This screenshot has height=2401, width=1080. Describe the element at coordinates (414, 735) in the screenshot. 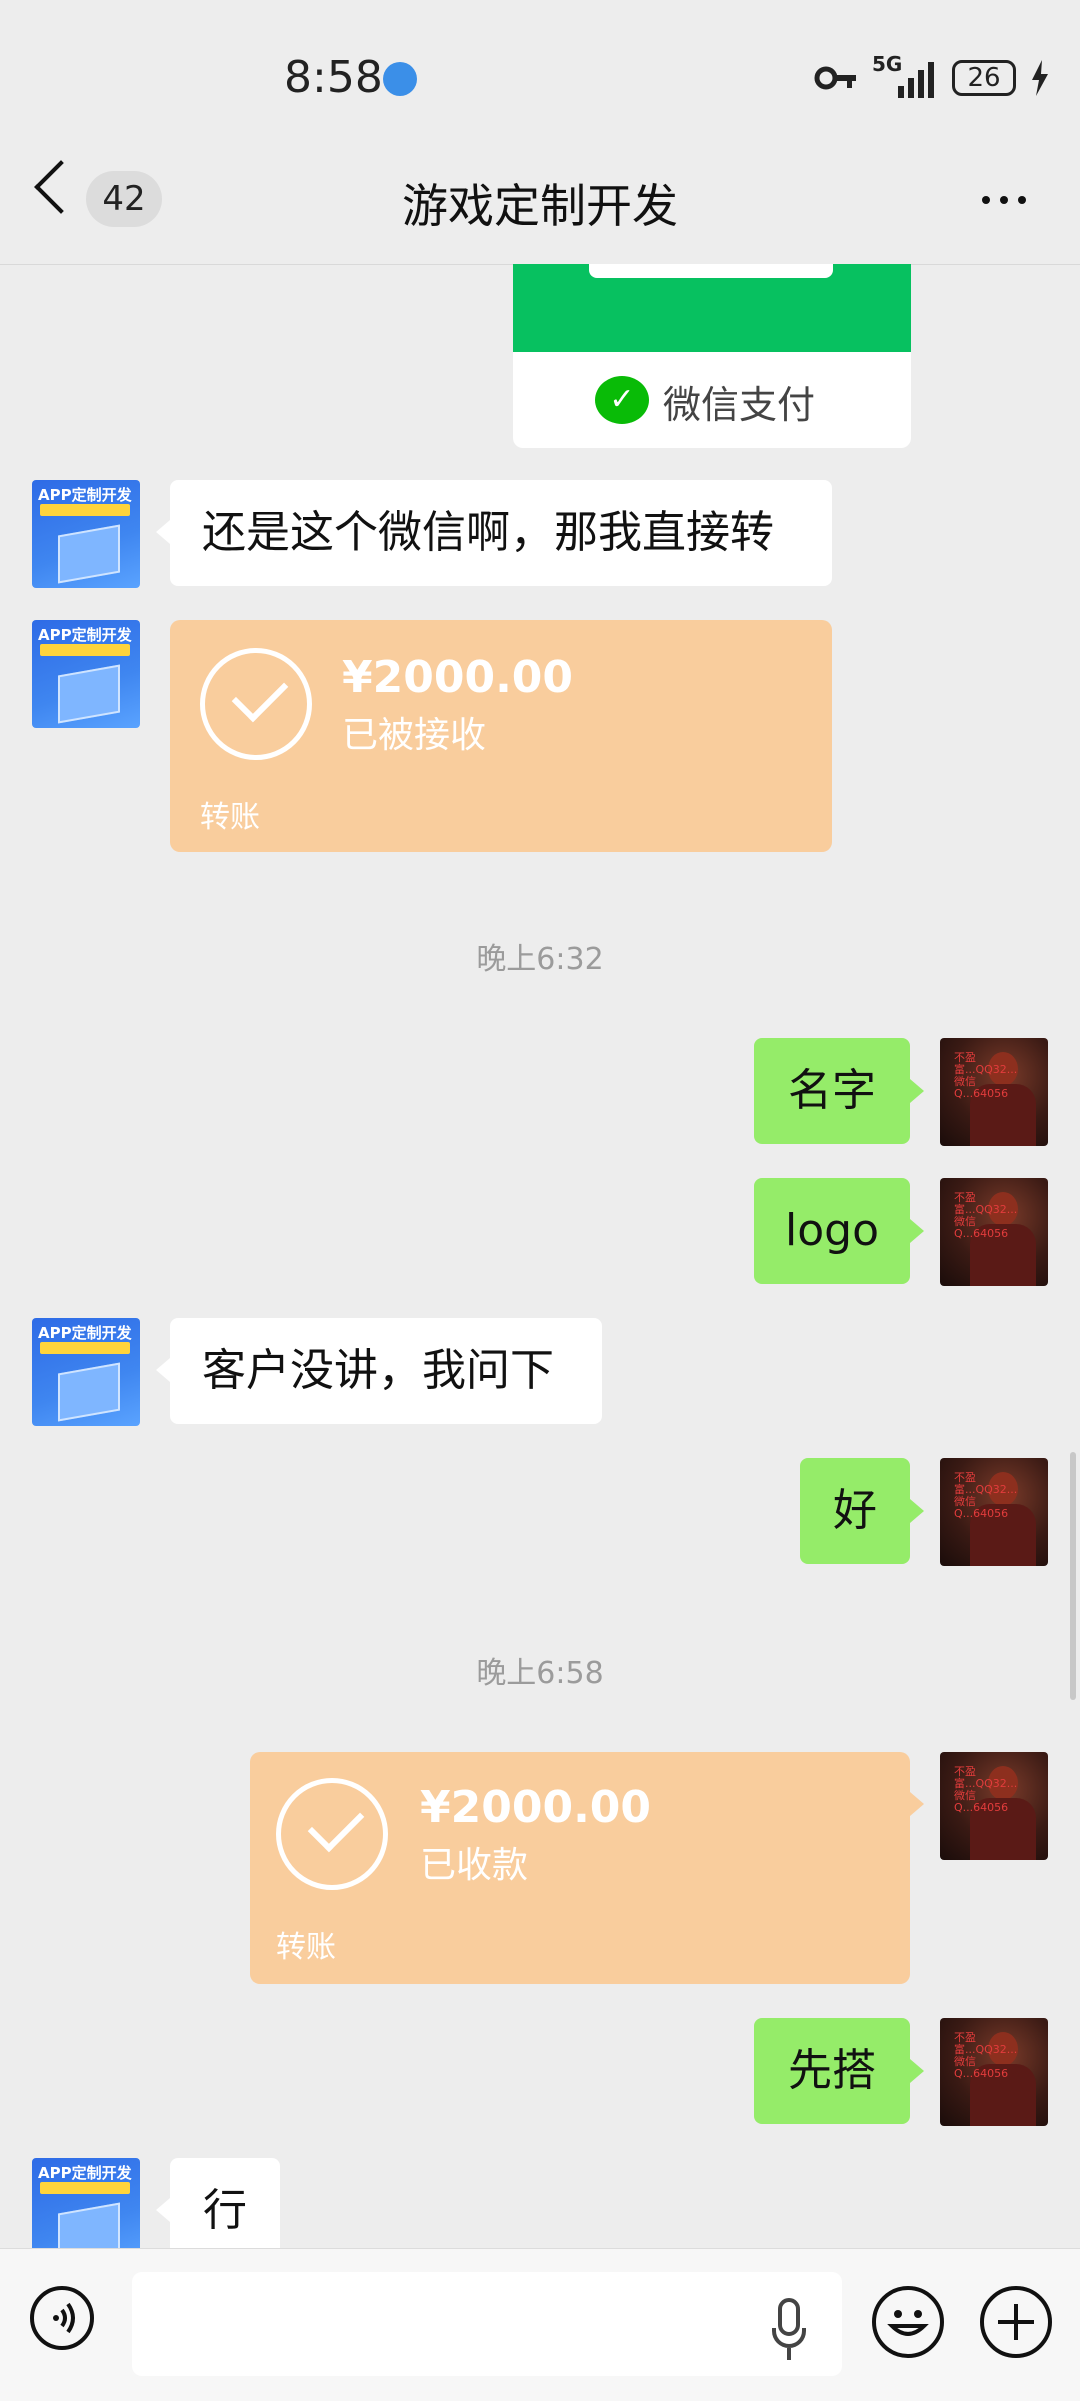

I see `transfer-status: 已被接收` at that location.